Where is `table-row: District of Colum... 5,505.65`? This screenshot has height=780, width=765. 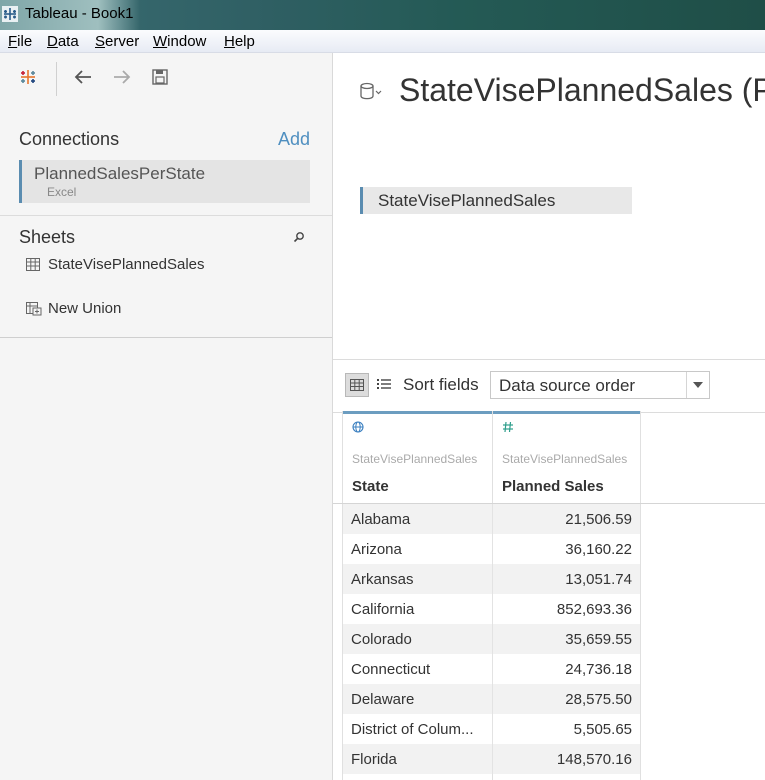
table-row: District of Colum... 5,505.65 is located at coordinates (491, 729).